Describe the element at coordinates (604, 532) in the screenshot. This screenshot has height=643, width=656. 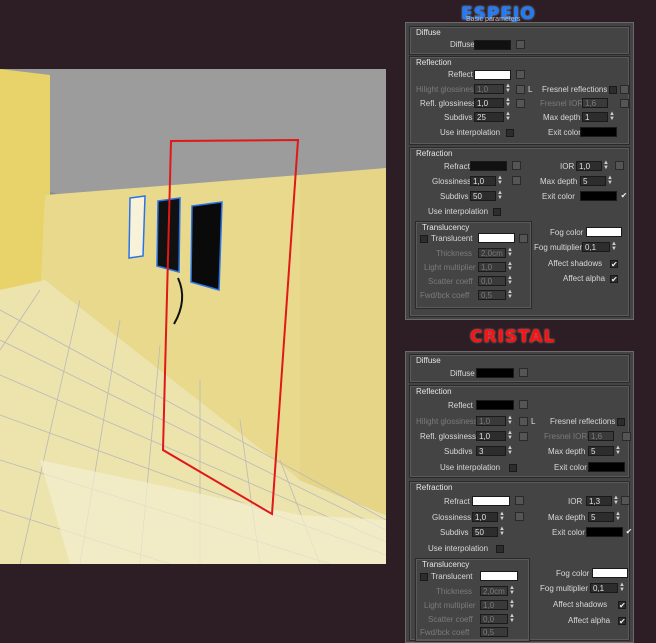
I see `c-refr-exit-color-swatch` at that location.